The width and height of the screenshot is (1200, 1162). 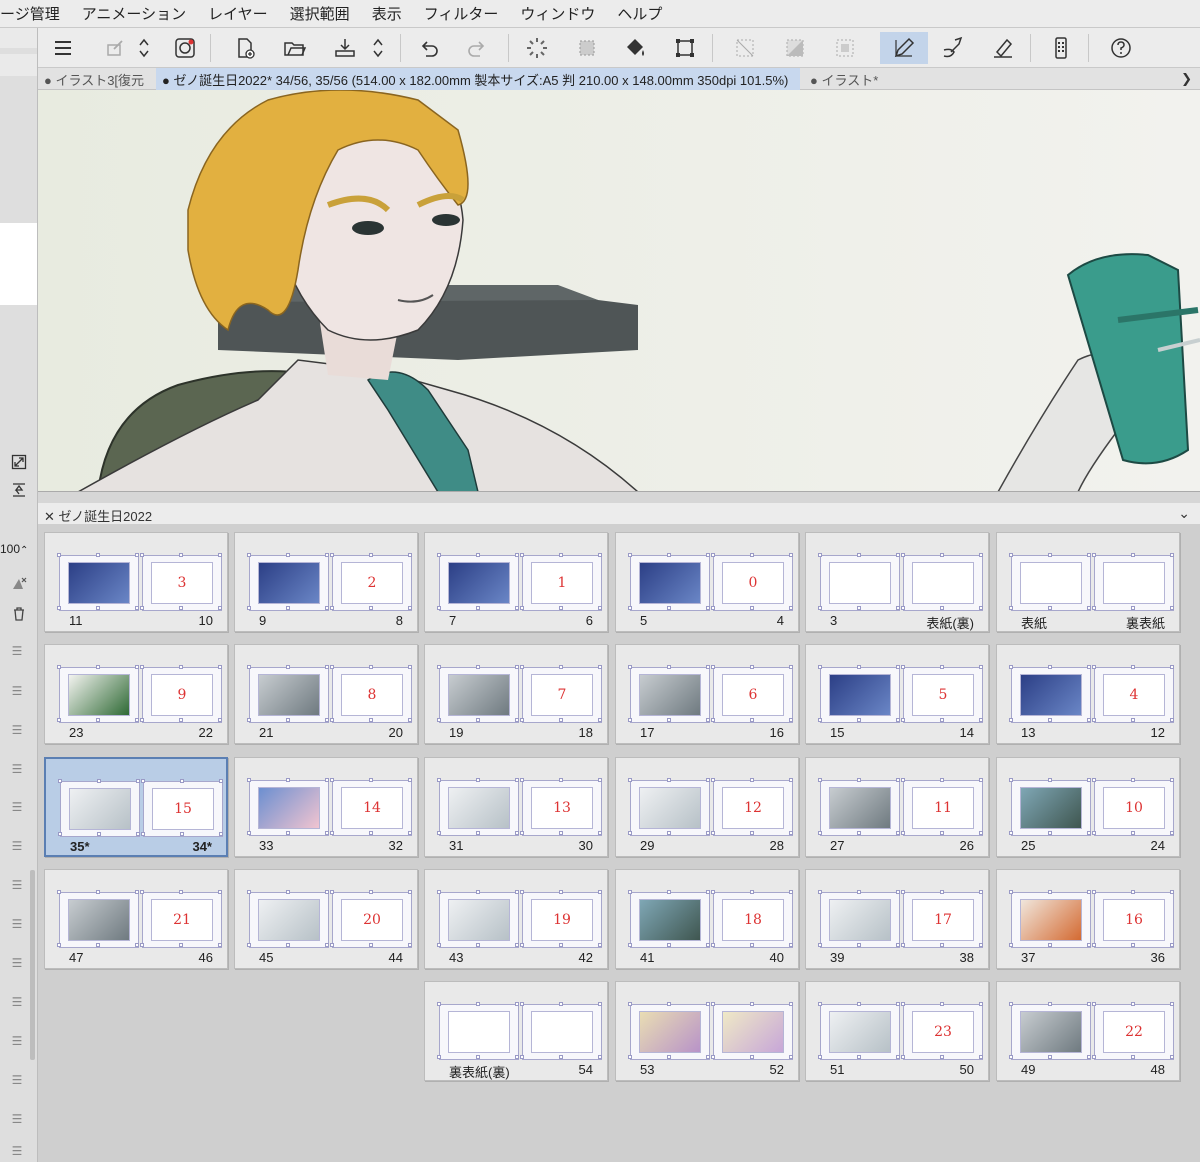 What do you see at coordinates (182, 808) in the screenshot?
I see `page-thumbnail-right: 15` at bounding box center [182, 808].